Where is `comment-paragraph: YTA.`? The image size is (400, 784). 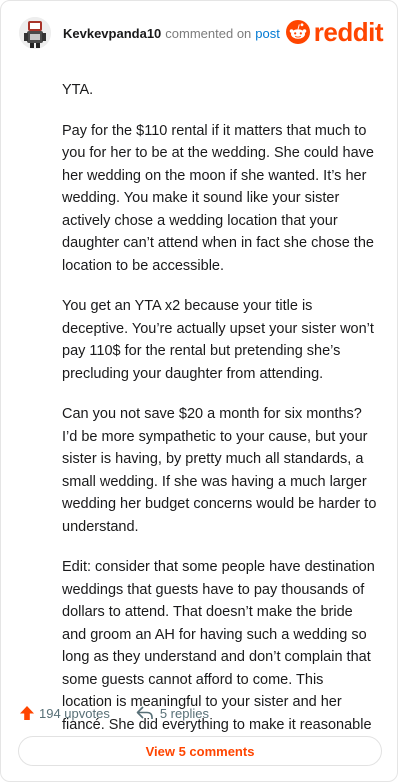 comment-paragraph: YTA. is located at coordinates (78, 90).